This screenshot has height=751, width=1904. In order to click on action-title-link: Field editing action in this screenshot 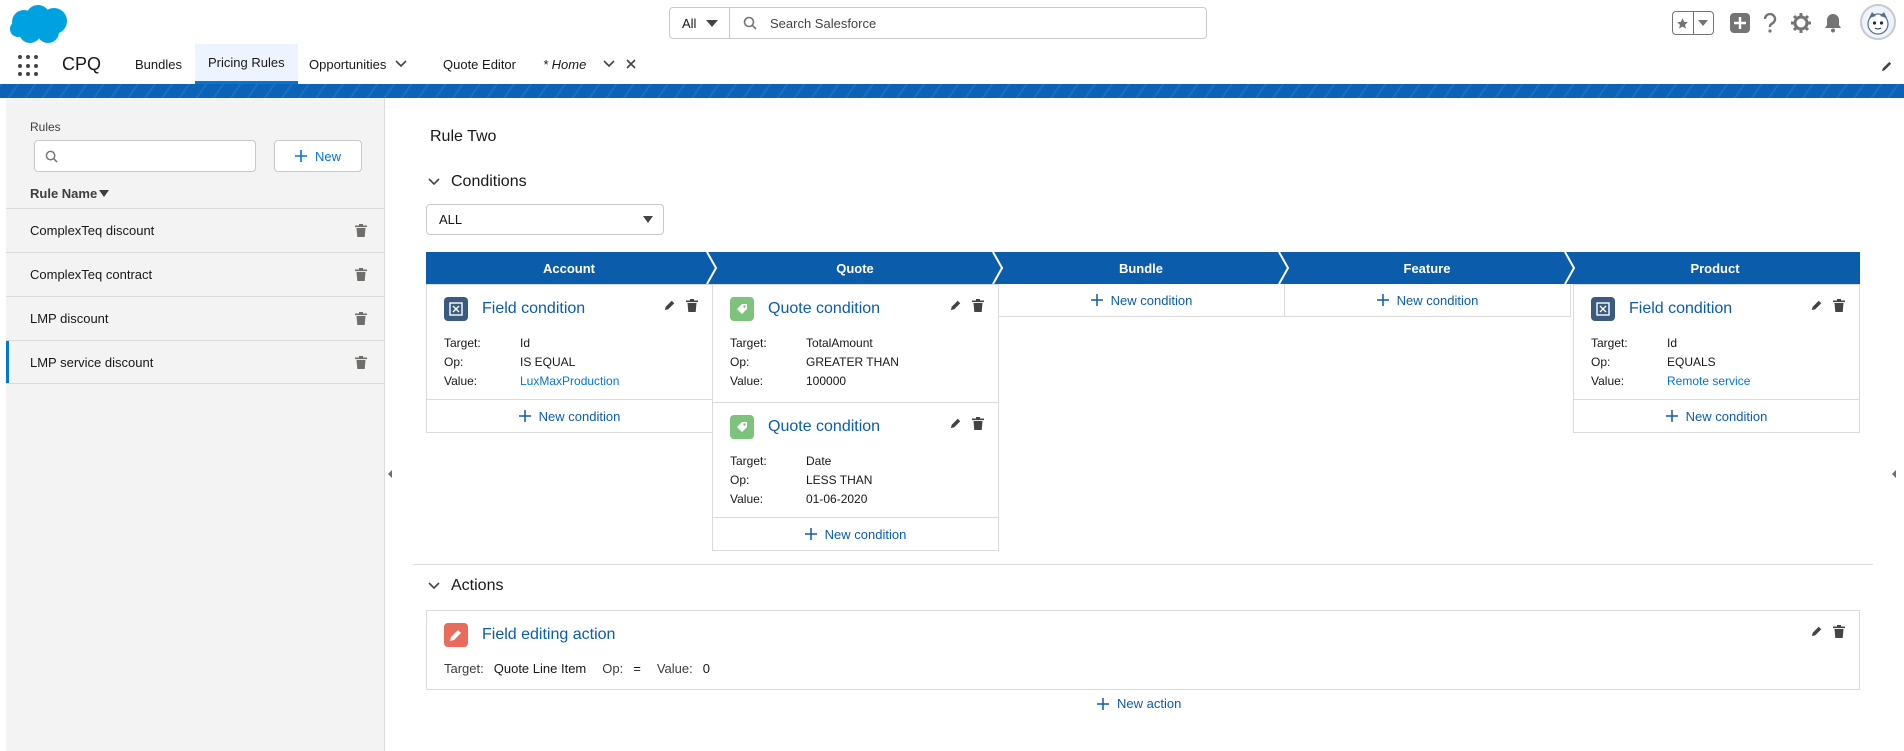, I will do `click(548, 635)`.